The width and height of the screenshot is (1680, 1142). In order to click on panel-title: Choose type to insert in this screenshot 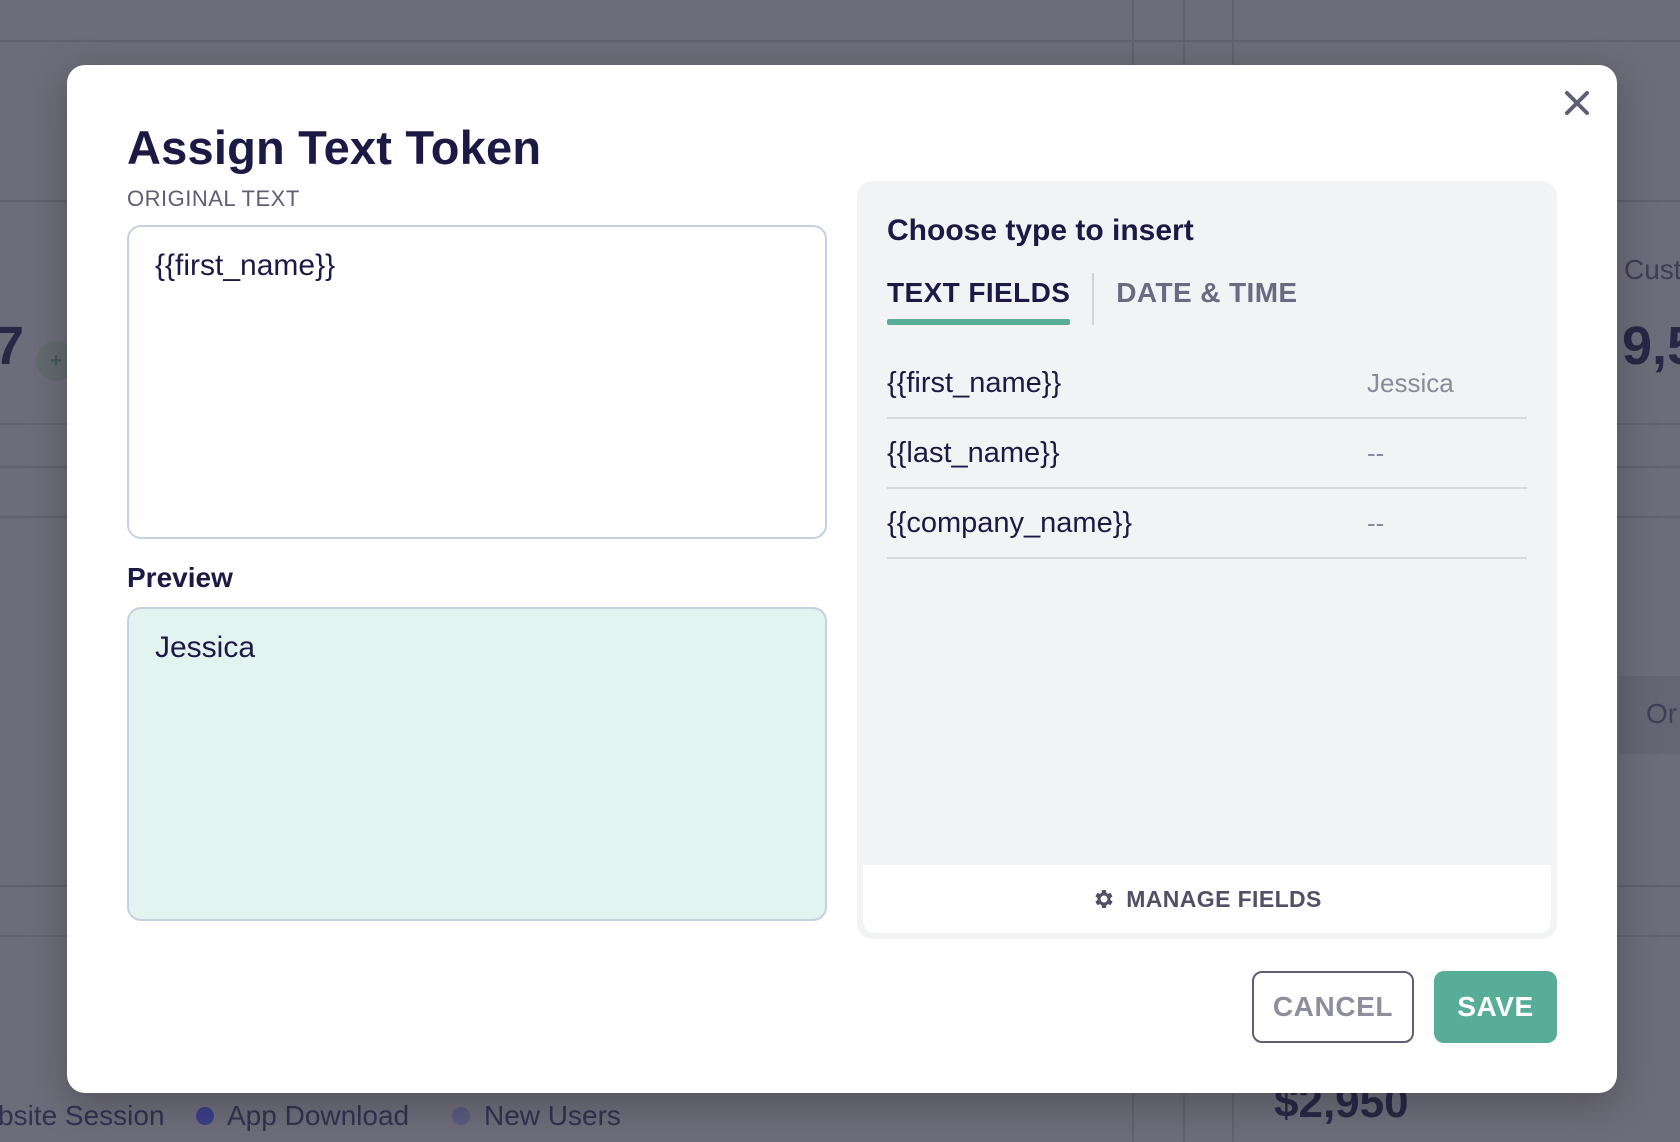, I will do `click(1040, 230)`.